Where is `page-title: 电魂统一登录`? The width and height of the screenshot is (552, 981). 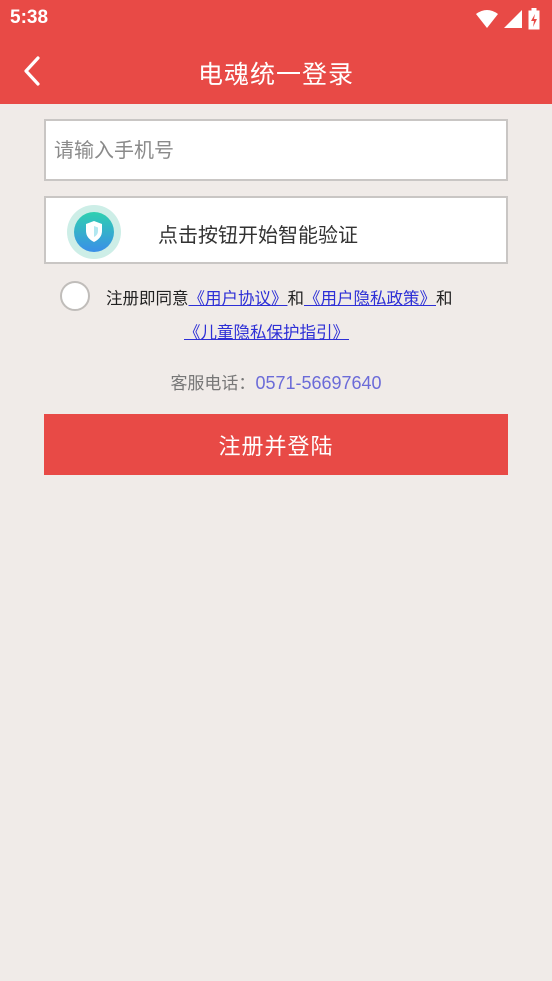
page-title: 电魂统一登录 is located at coordinates (275, 74).